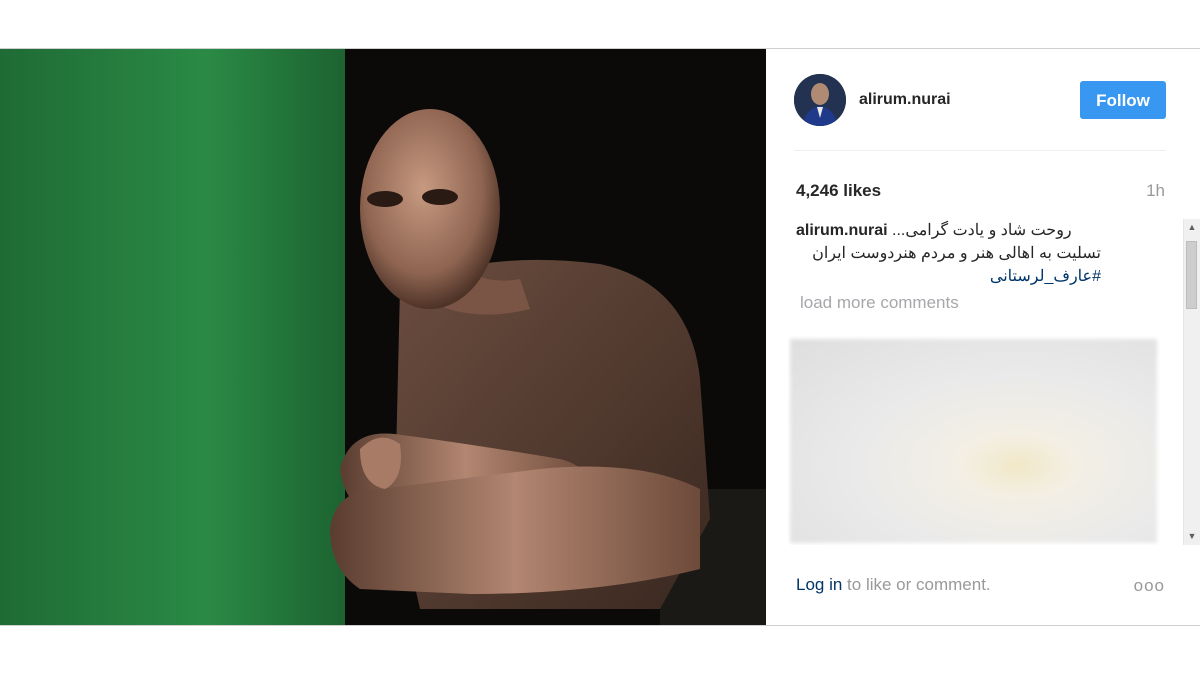 Image resolution: width=1200 pixels, height=674 pixels. Describe the element at coordinates (1149, 586) in the screenshot. I see `more-options-icon: ooo` at that location.